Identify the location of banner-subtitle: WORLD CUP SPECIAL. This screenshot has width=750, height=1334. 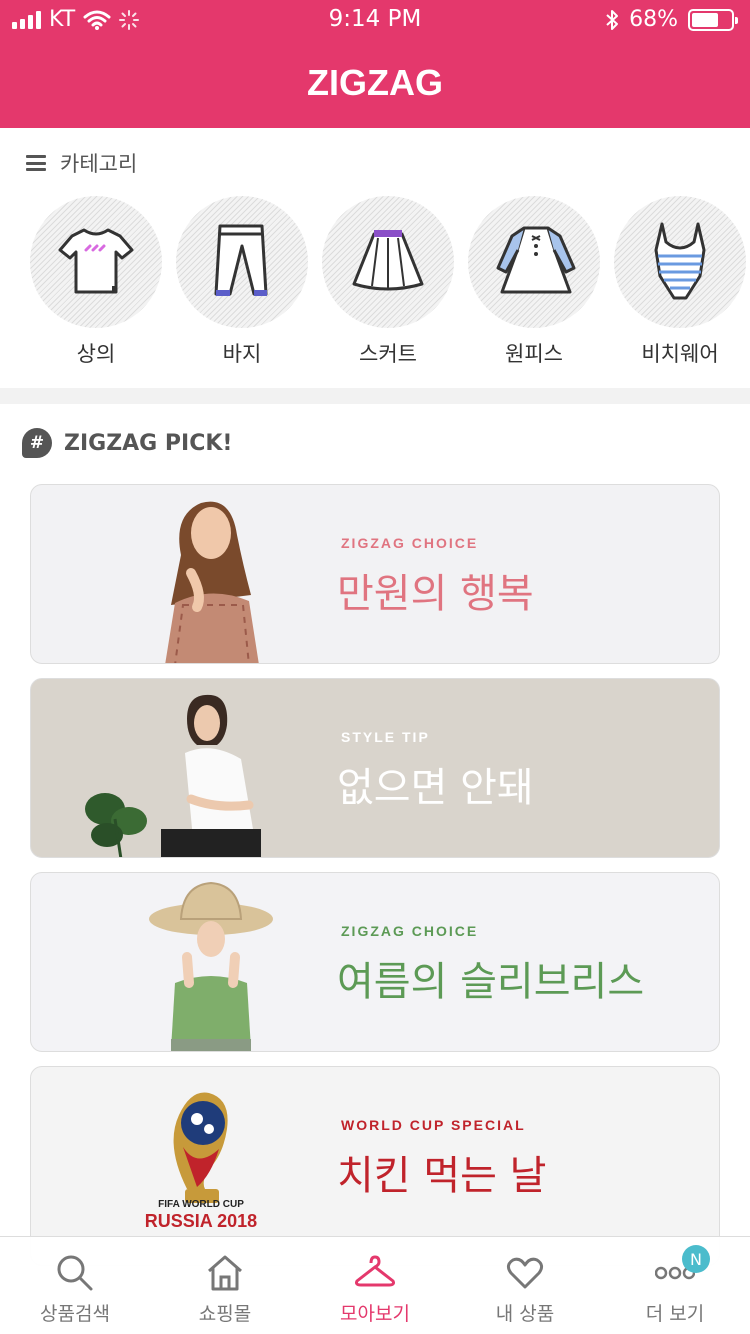
(433, 1125).